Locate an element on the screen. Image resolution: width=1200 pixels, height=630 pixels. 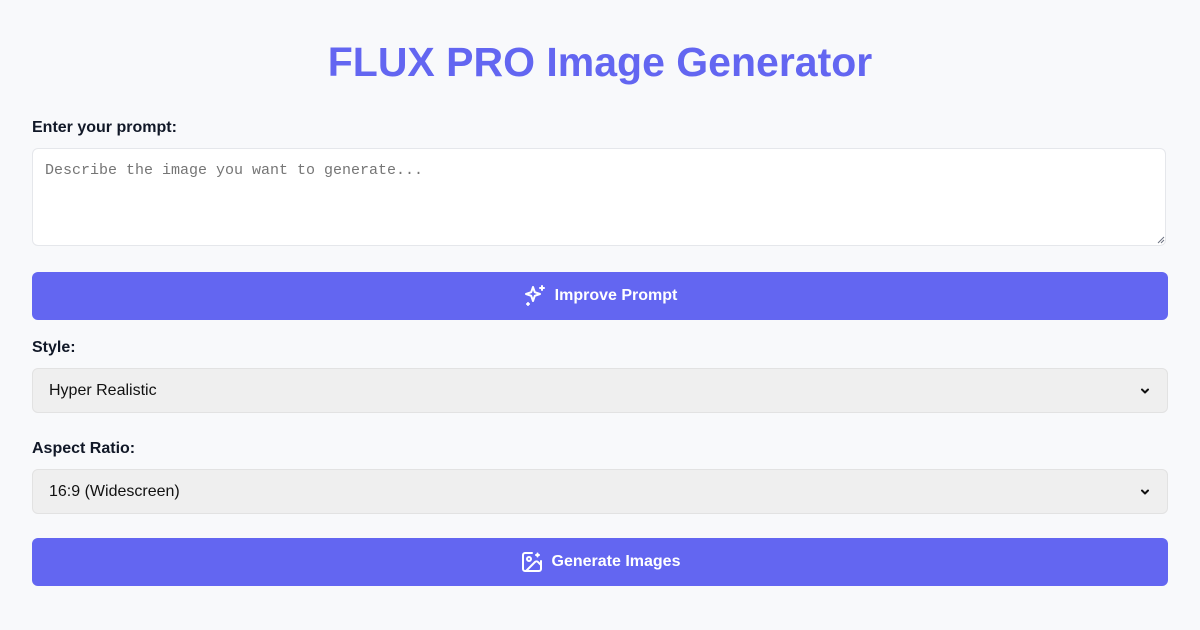
prompt-label: Enter your prompt: is located at coordinates (104, 127).